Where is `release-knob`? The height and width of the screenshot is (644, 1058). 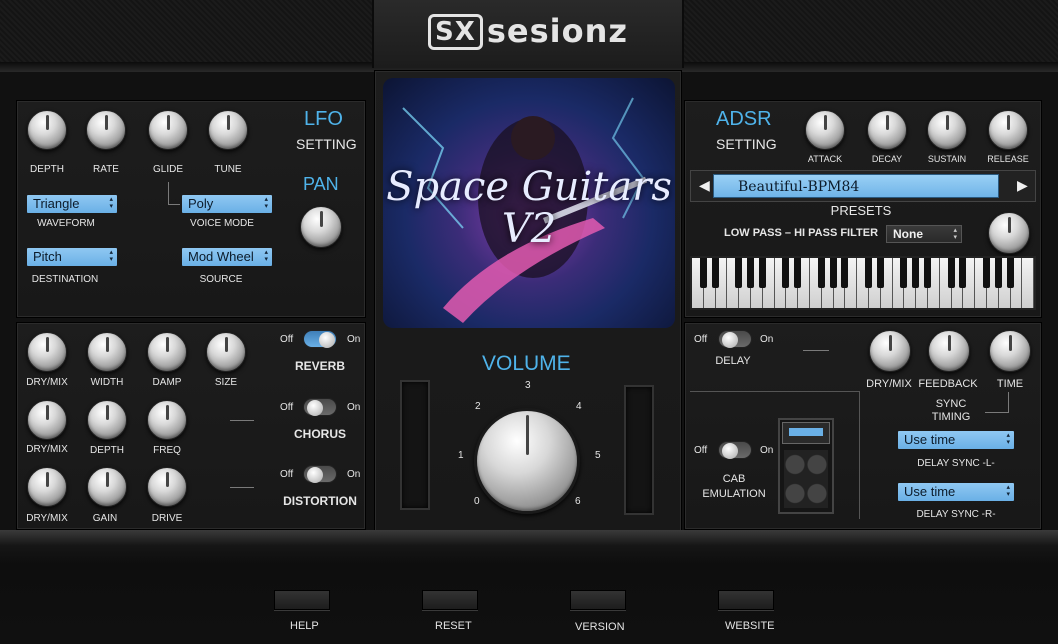 release-knob is located at coordinates (1008, 130).